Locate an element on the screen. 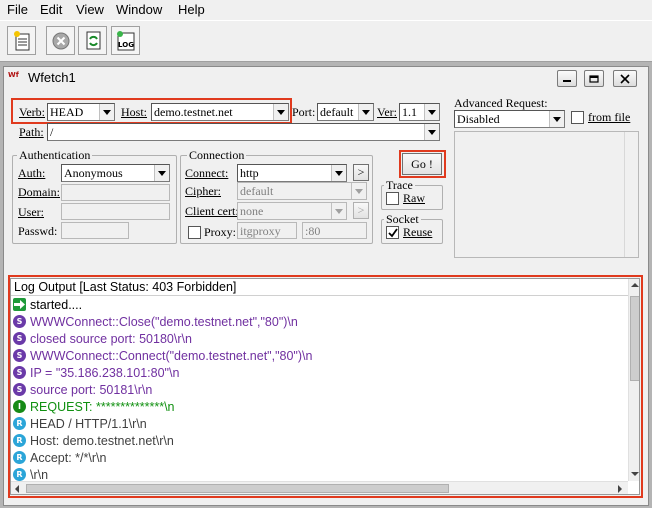  log-row-text: HEAD / HTTP/1.1\r\n is located at coordinates (88, 423).